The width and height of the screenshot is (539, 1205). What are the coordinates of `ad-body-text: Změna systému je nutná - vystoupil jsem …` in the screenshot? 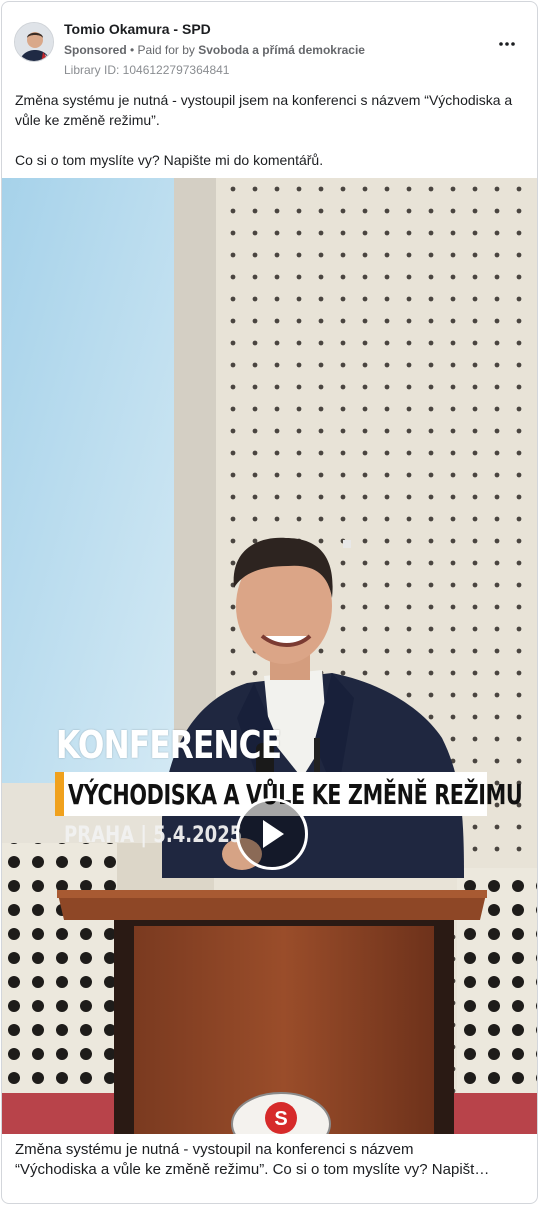 It's located at (269, 140).